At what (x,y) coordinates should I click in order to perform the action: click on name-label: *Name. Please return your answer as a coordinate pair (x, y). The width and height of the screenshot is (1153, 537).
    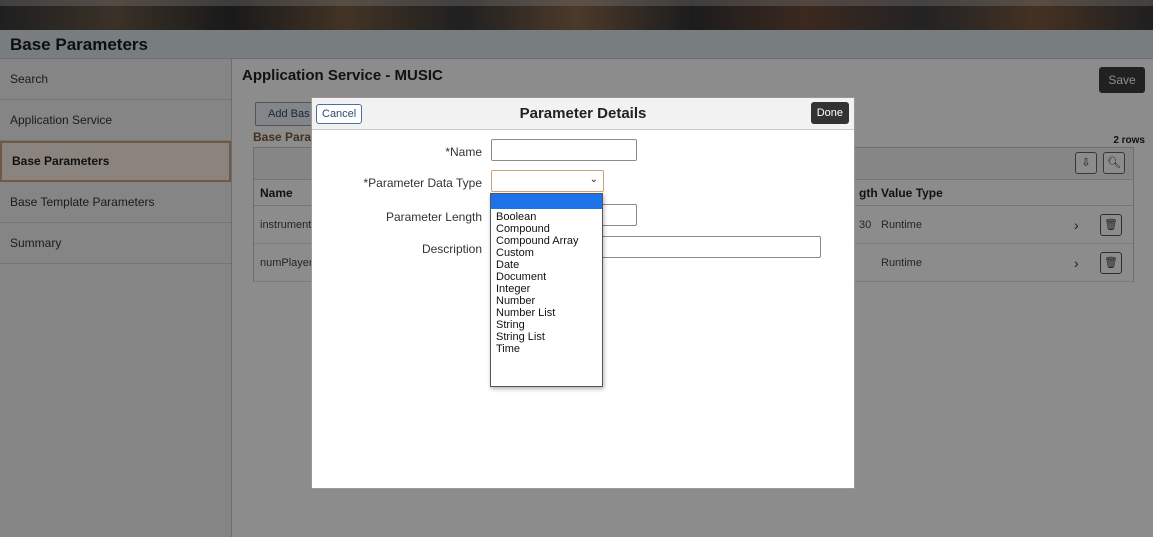
    Looking at the image, I should click on (463, 152).